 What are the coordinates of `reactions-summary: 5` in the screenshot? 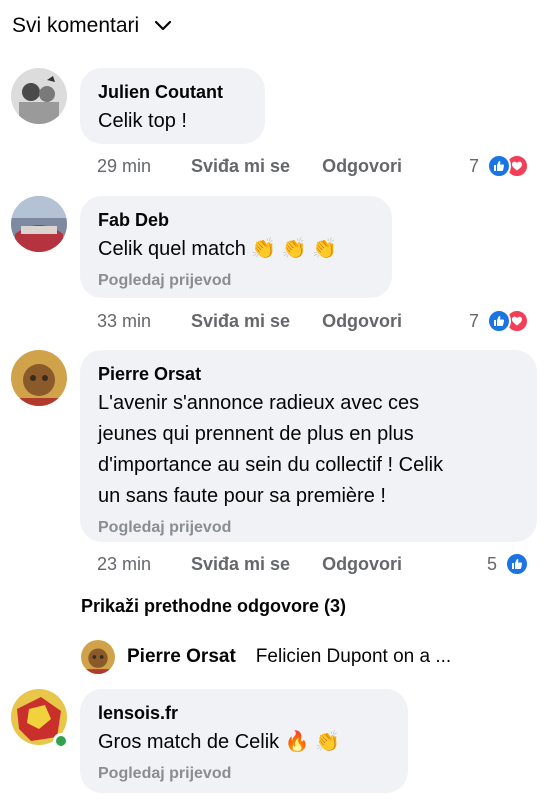 It's located at (508, 564).